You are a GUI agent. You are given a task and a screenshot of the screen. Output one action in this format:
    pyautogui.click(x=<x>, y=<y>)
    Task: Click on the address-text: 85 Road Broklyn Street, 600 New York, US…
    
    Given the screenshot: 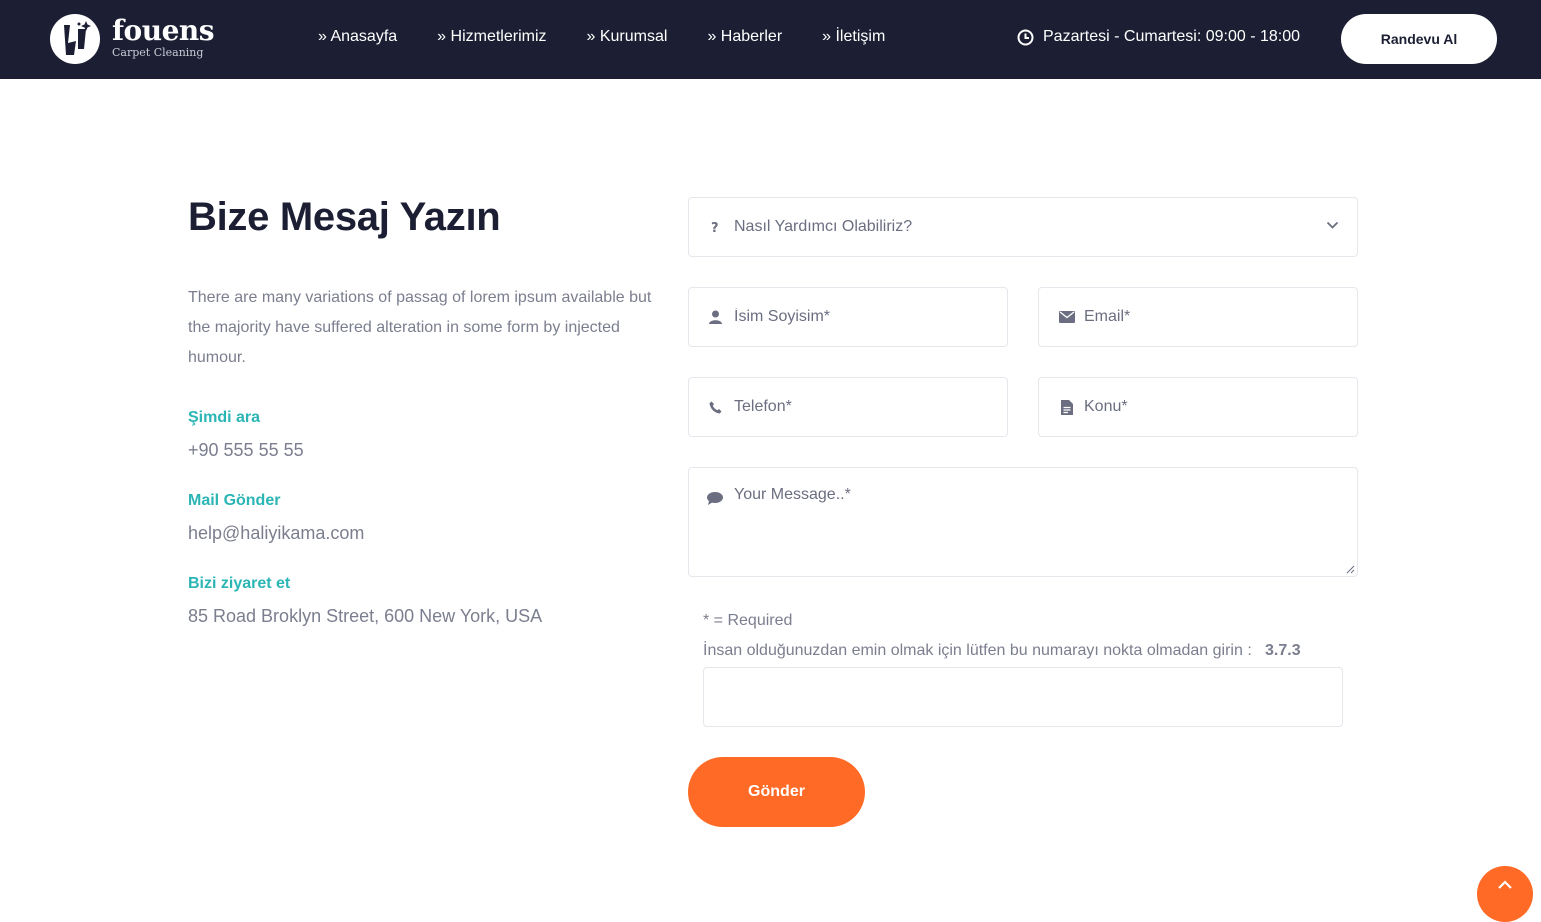 What is the action you would take?
    pyautogui.click(x=365, y=616)
    